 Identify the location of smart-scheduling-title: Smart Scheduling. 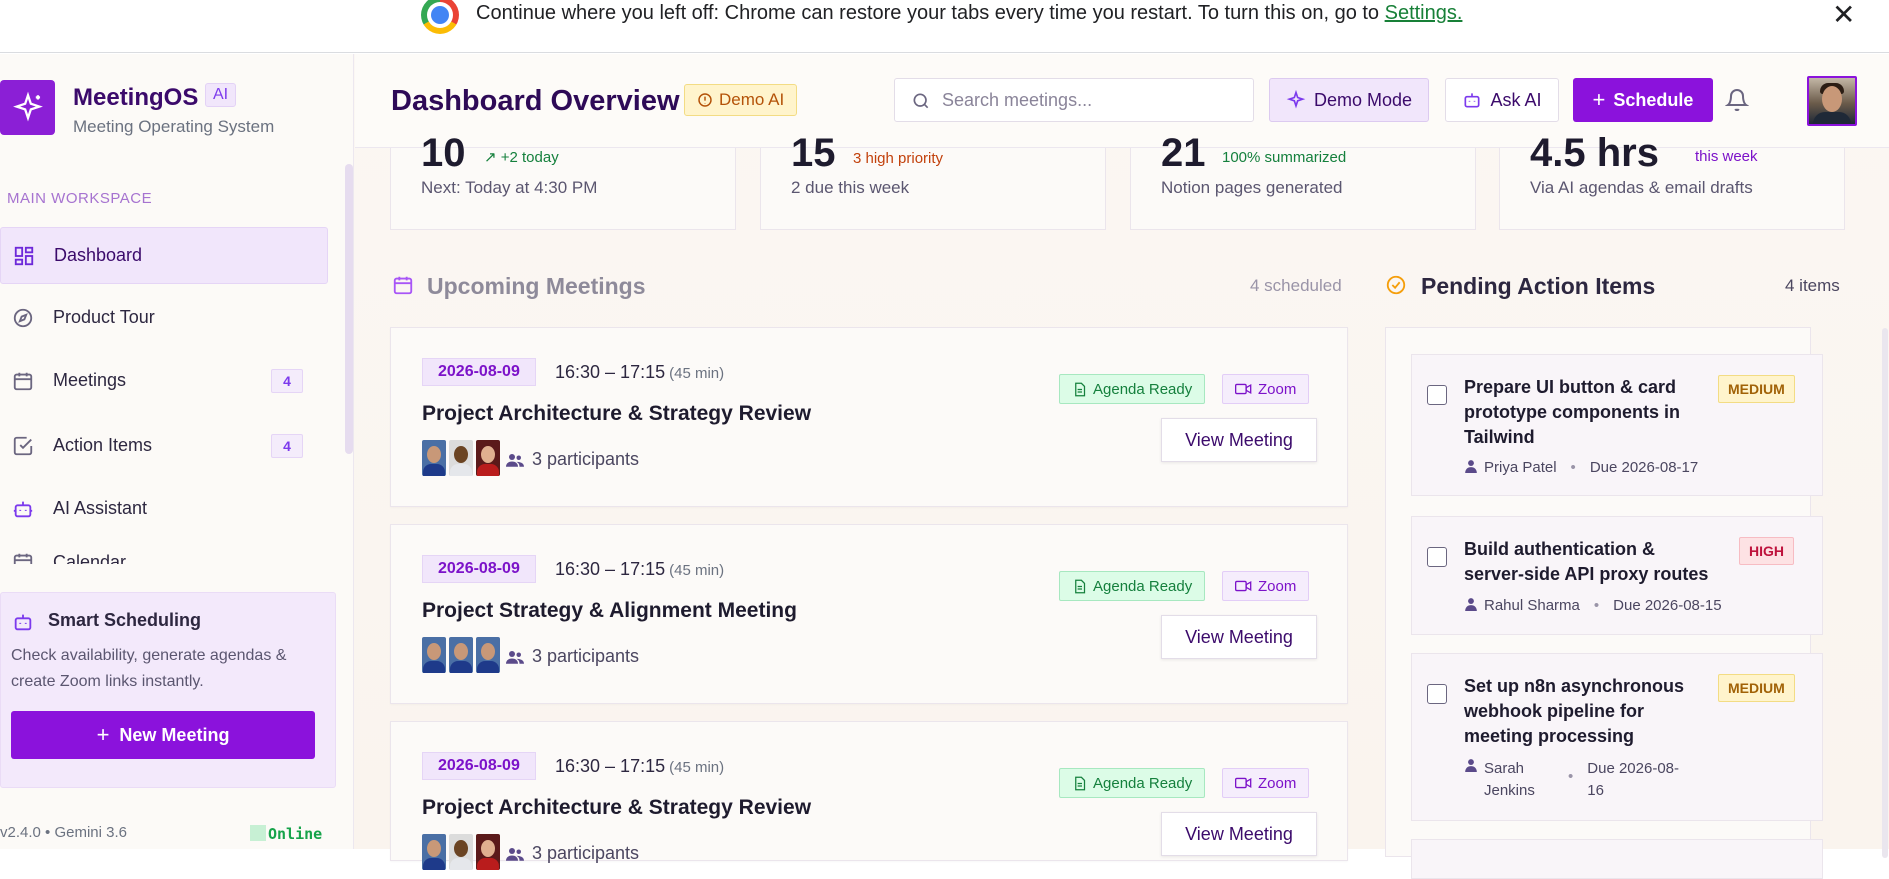
(125, 620).